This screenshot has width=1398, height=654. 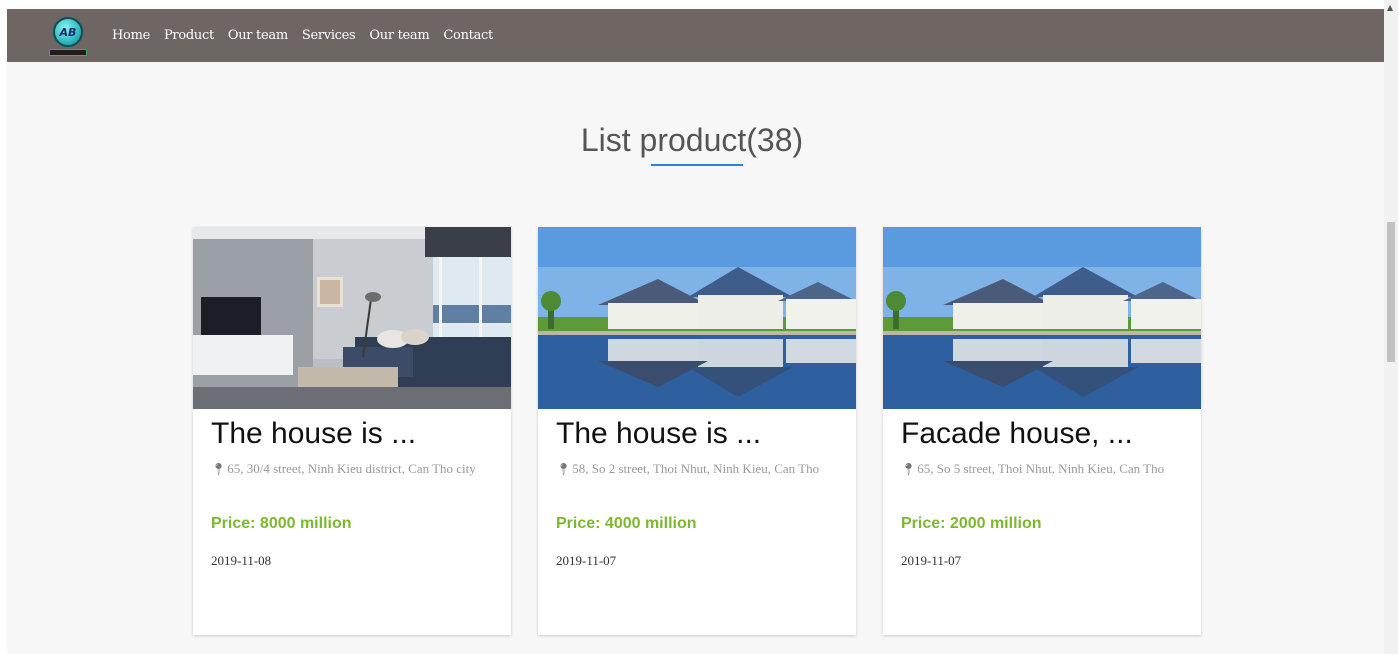 I want to click on title-underline, so click(x=697, y=165).